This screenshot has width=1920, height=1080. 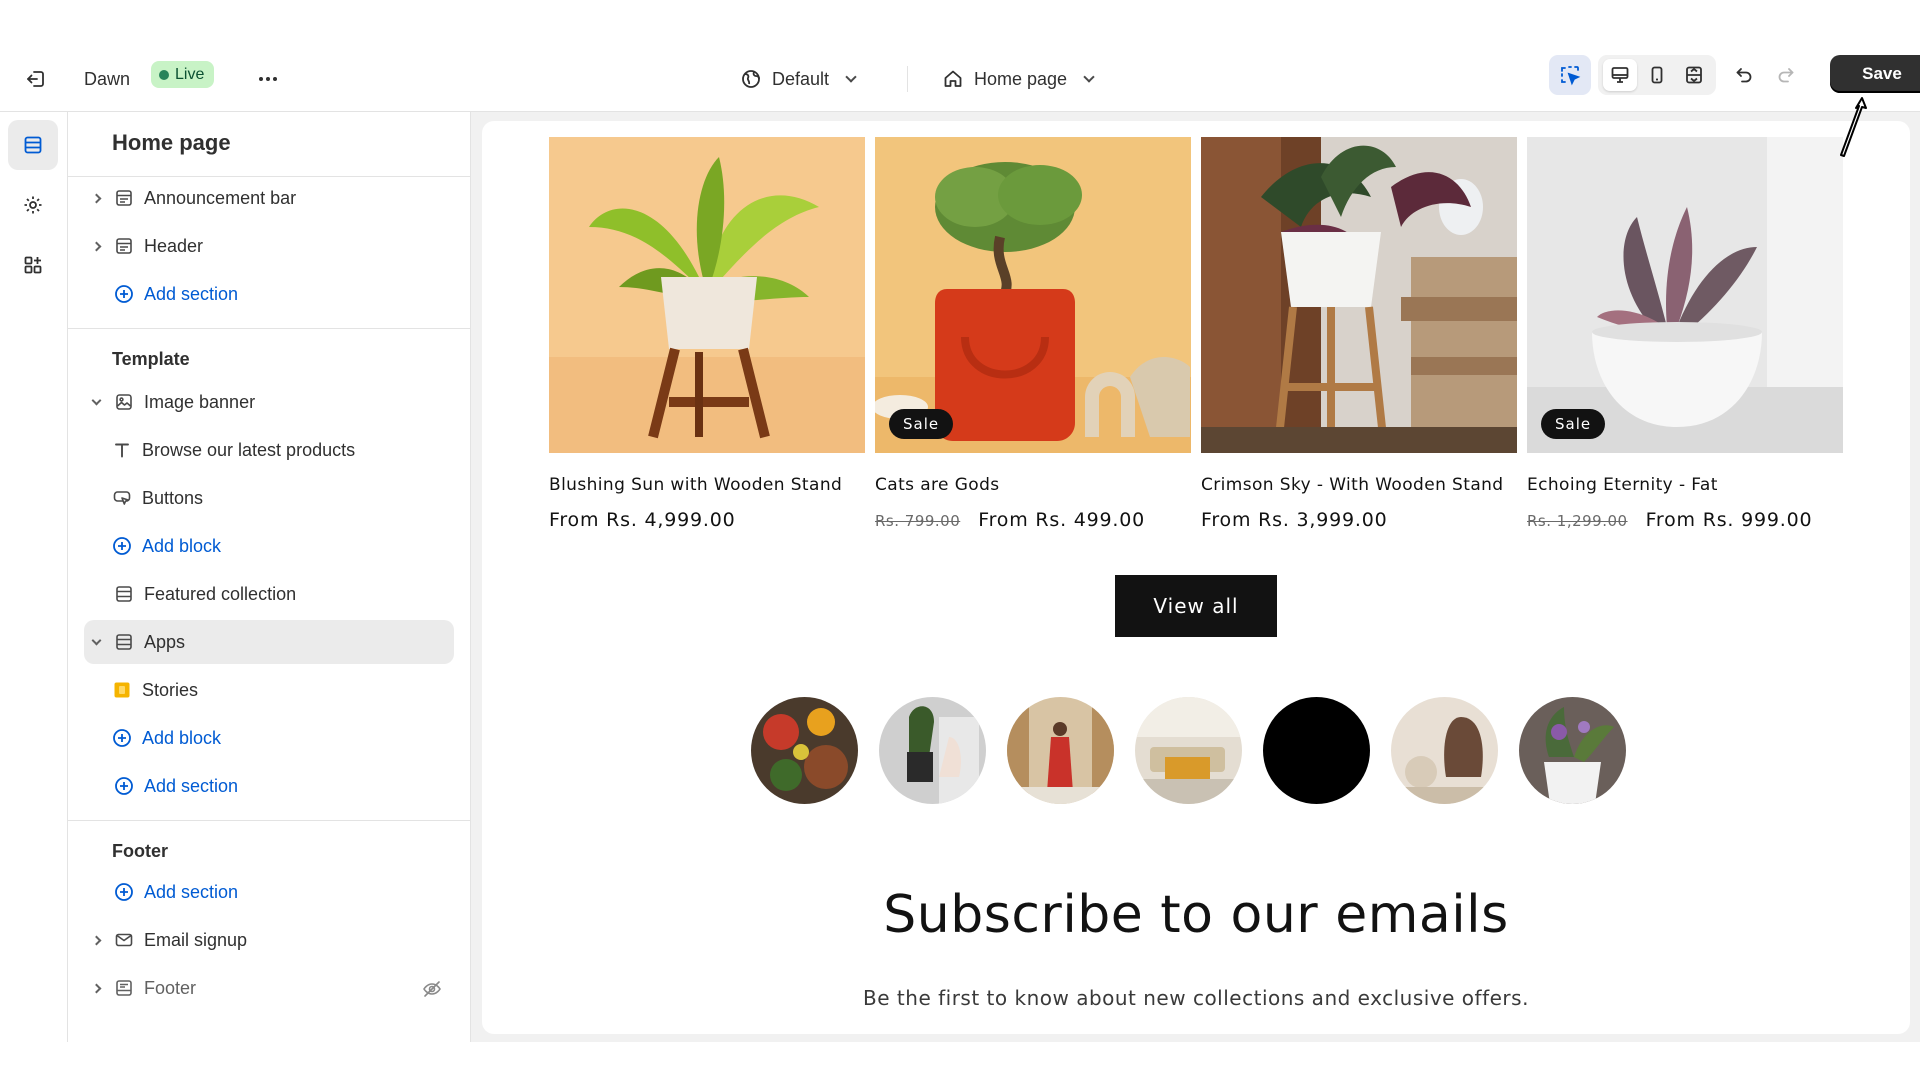 What do you see at coordinates (140, 851) in the screenshot?
I see `footer-heading: Footer` at bounding box center [140, 851].